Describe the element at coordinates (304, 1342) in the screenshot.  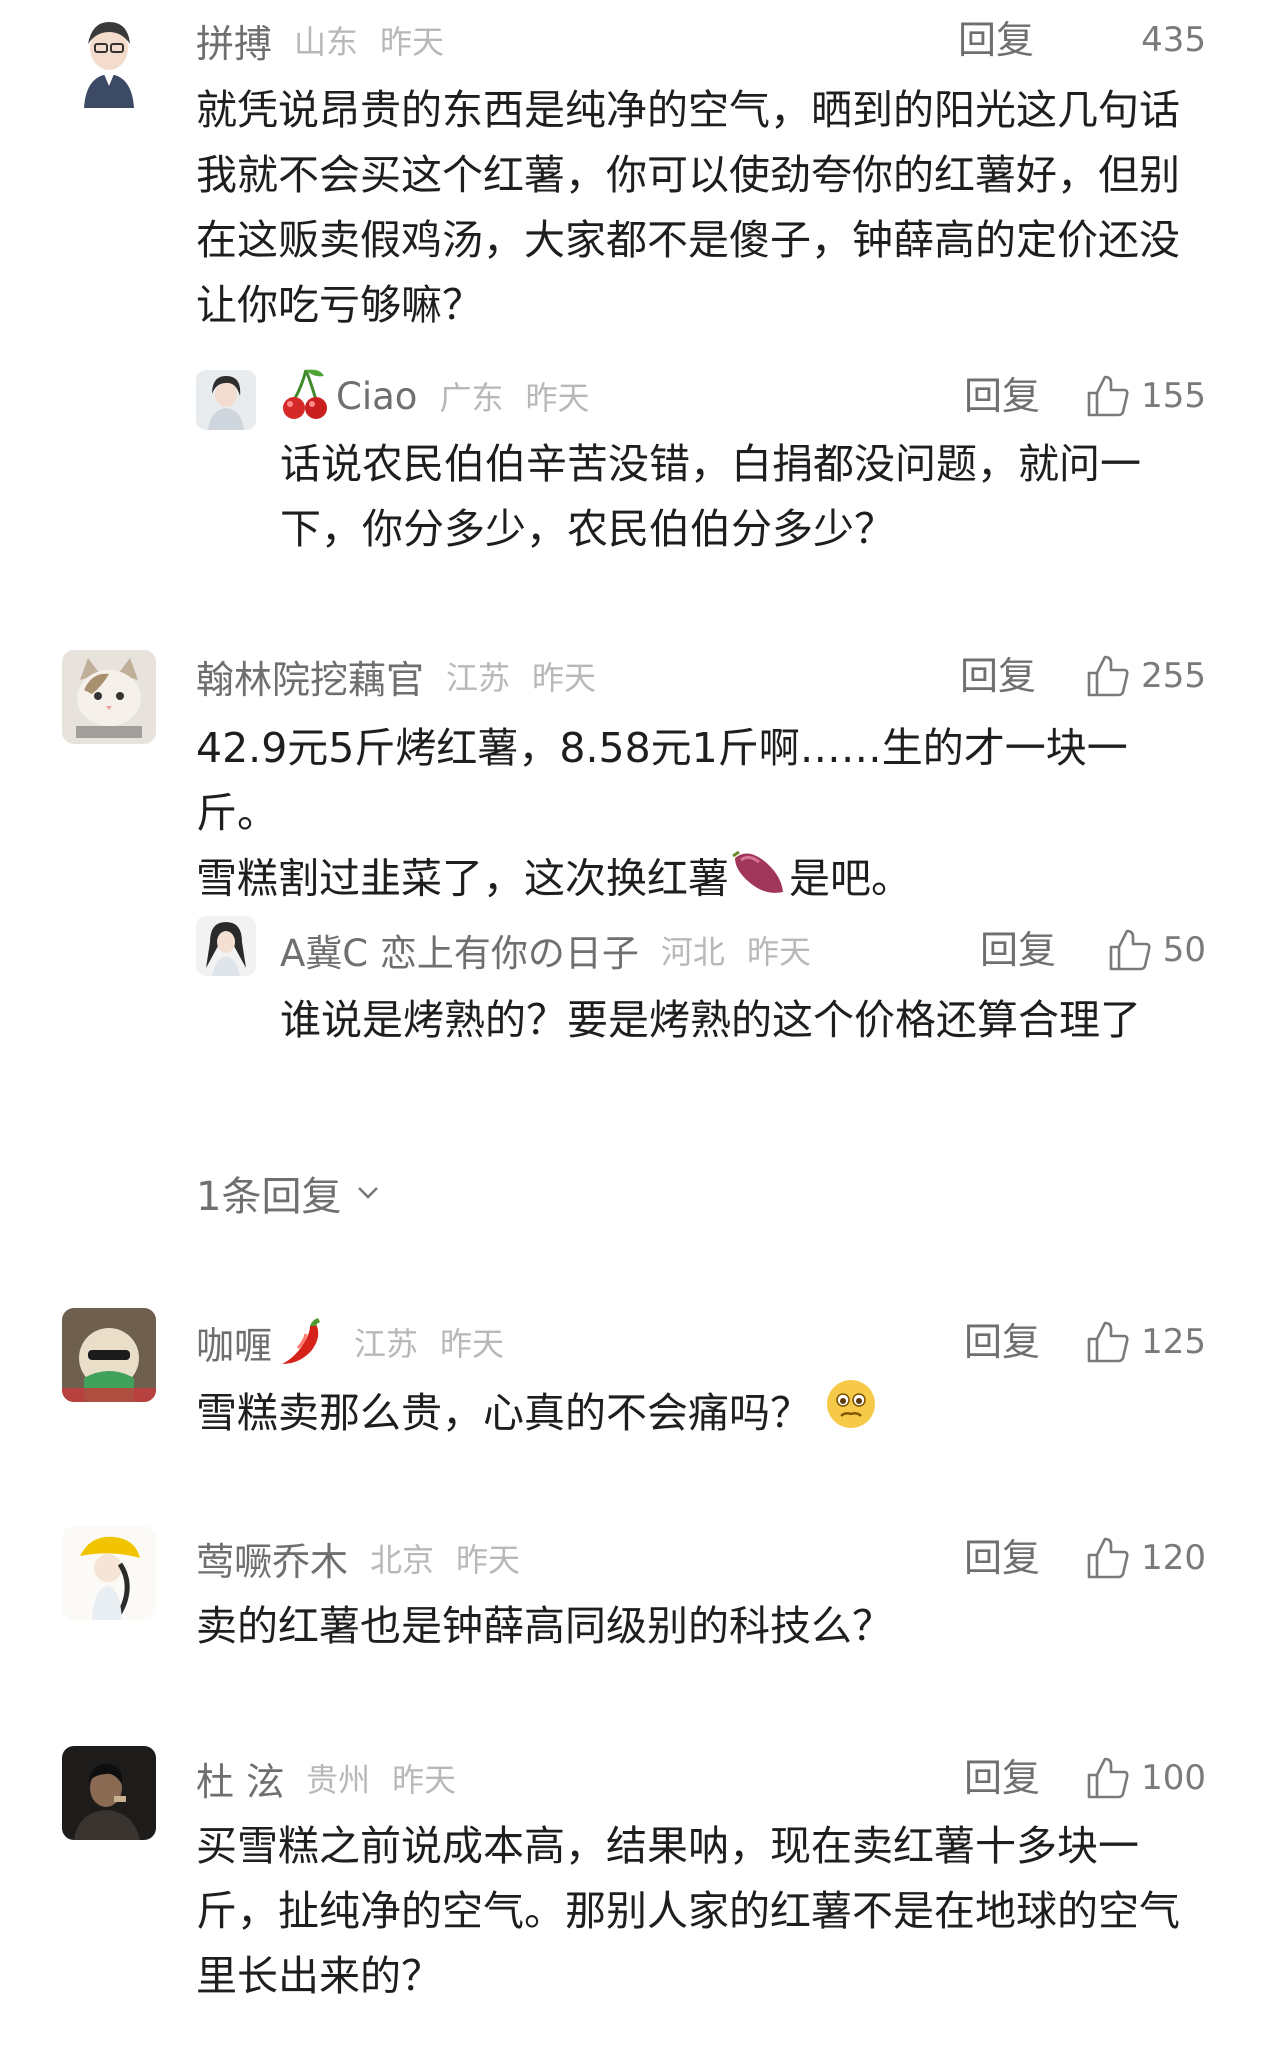
I see `chili-pepper-icon` at that location.